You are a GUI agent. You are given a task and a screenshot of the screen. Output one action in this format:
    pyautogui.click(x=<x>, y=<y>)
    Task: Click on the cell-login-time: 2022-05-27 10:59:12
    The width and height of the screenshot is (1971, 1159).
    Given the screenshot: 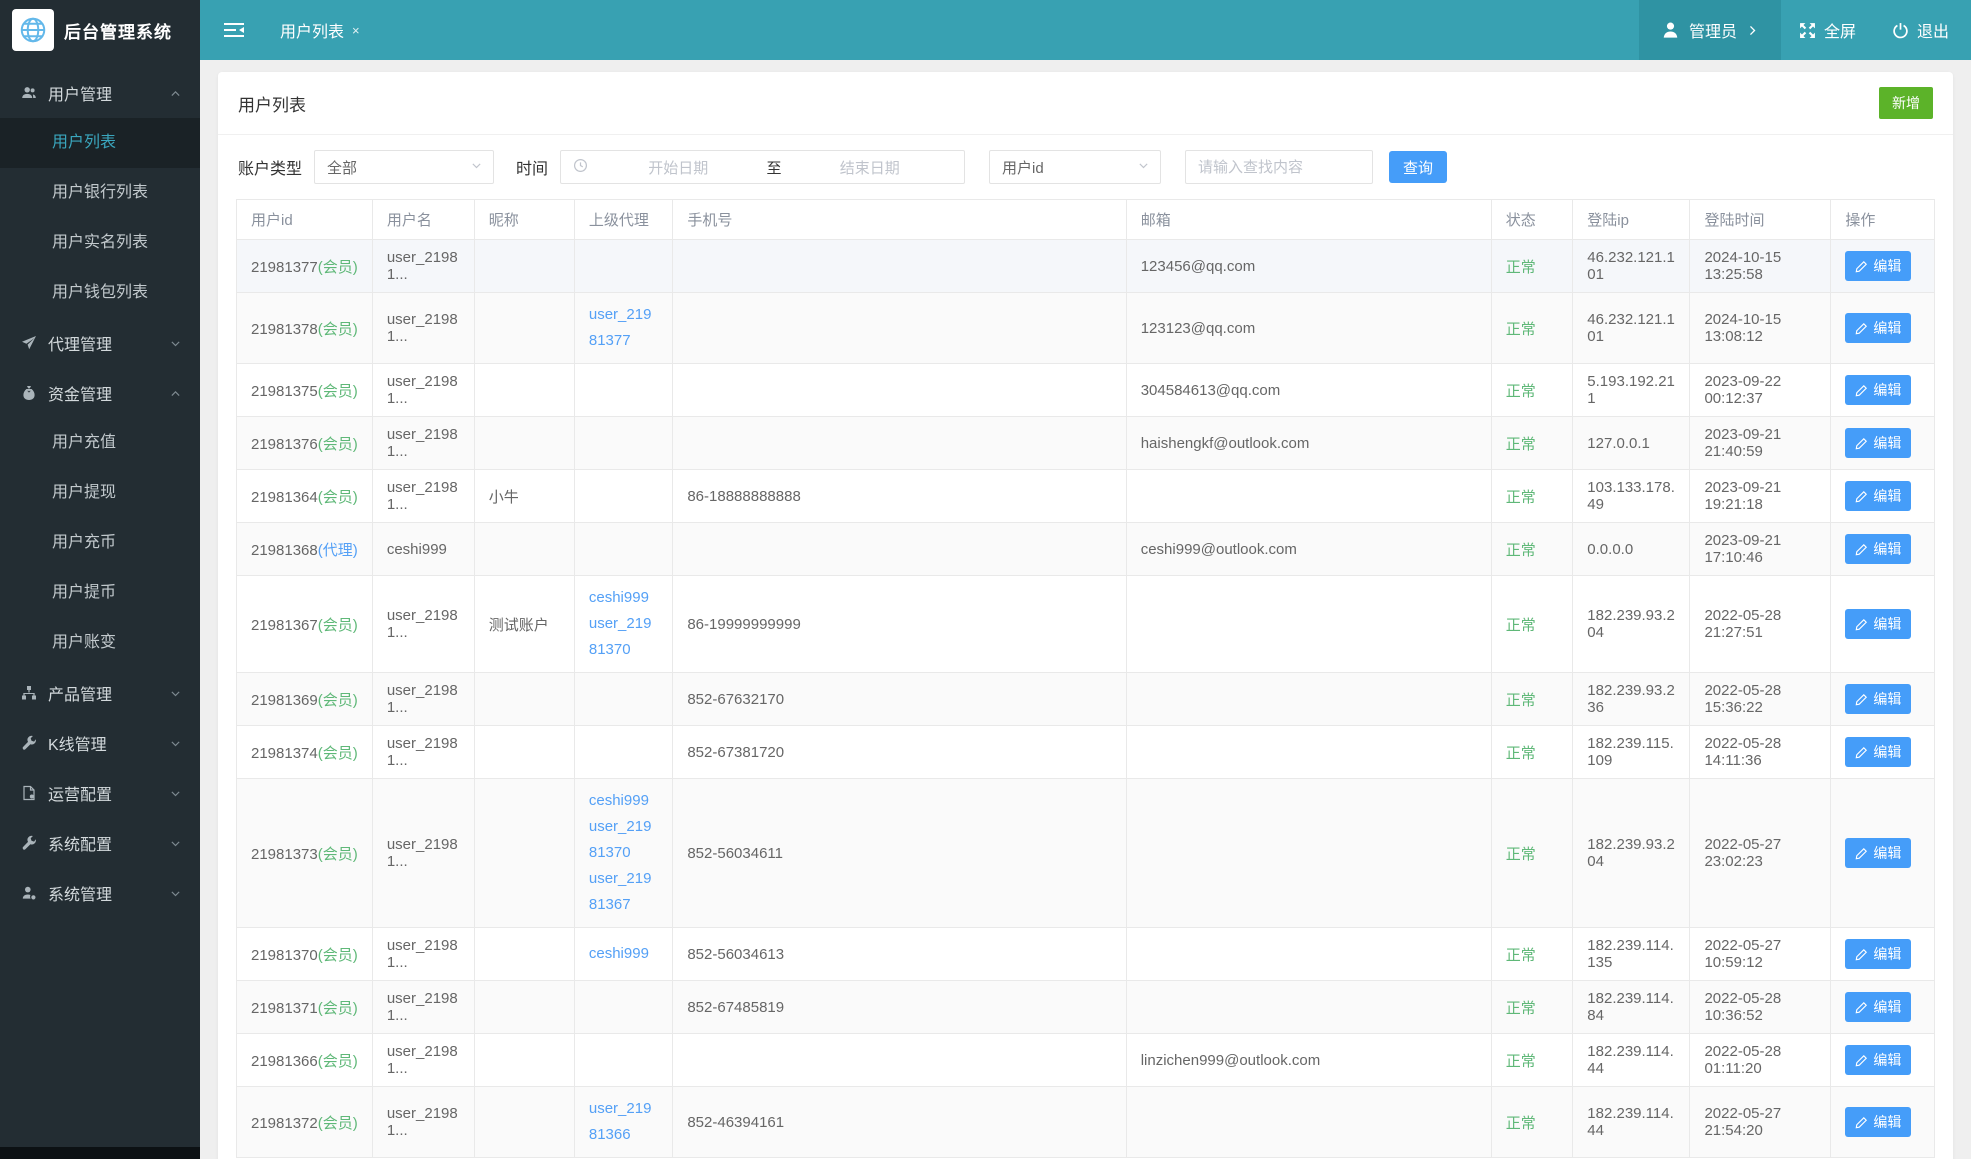 What is the action you would take?
    pyautogui.click(x=1760, y=954)
    